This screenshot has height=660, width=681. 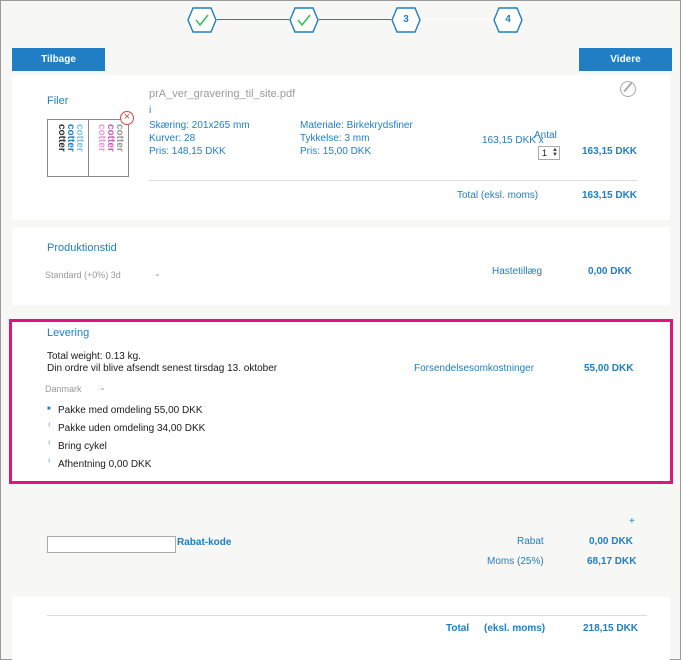 I want to click on files-total-value: 163,15 DKK, so click(x=610, y=195).